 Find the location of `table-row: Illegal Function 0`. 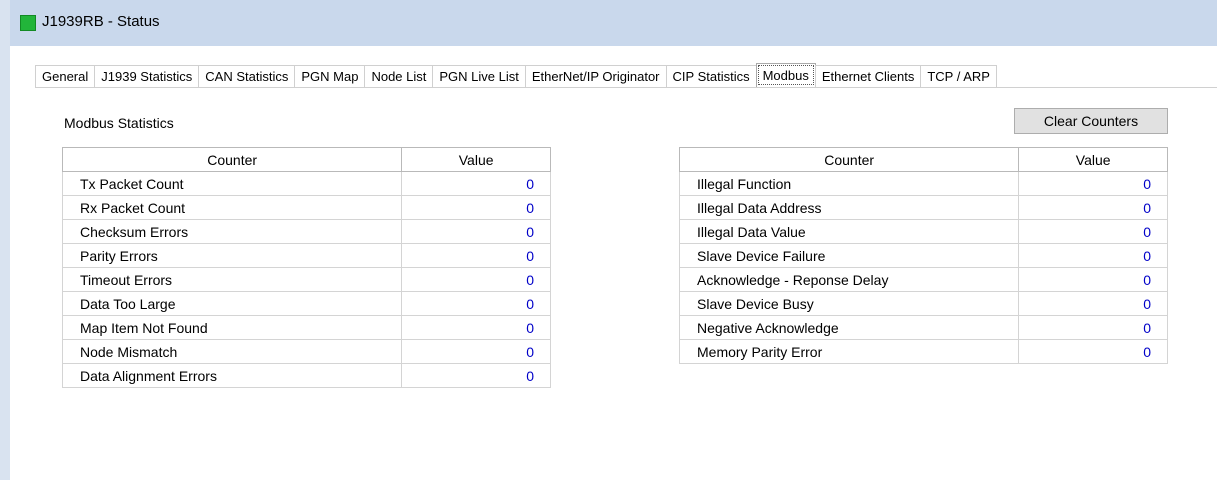

table-row: Illegal Function 0 is located at coordinates (923, 183).